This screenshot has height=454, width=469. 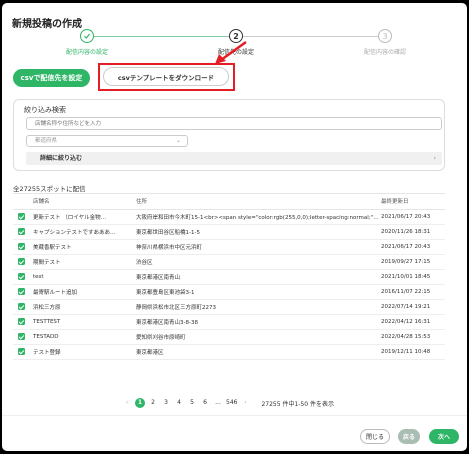 I want to click on cell-address: 神奈川県横浜市中区元浜町, so click(x=258, y=247).